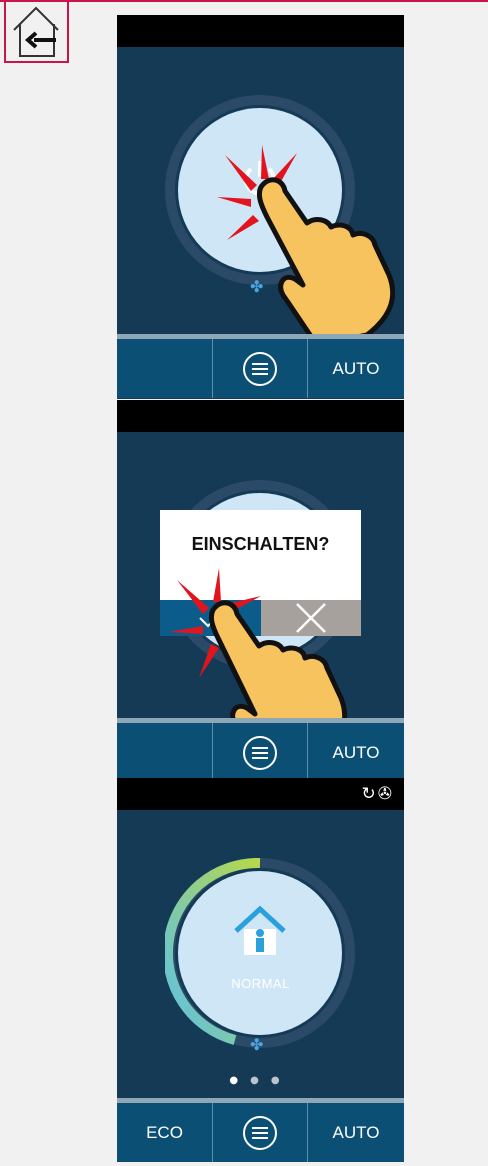 Image resolution: width=488 pixels, height=1166 pixels. I want to click on home-back-arrow-icon, so click(36, 31).